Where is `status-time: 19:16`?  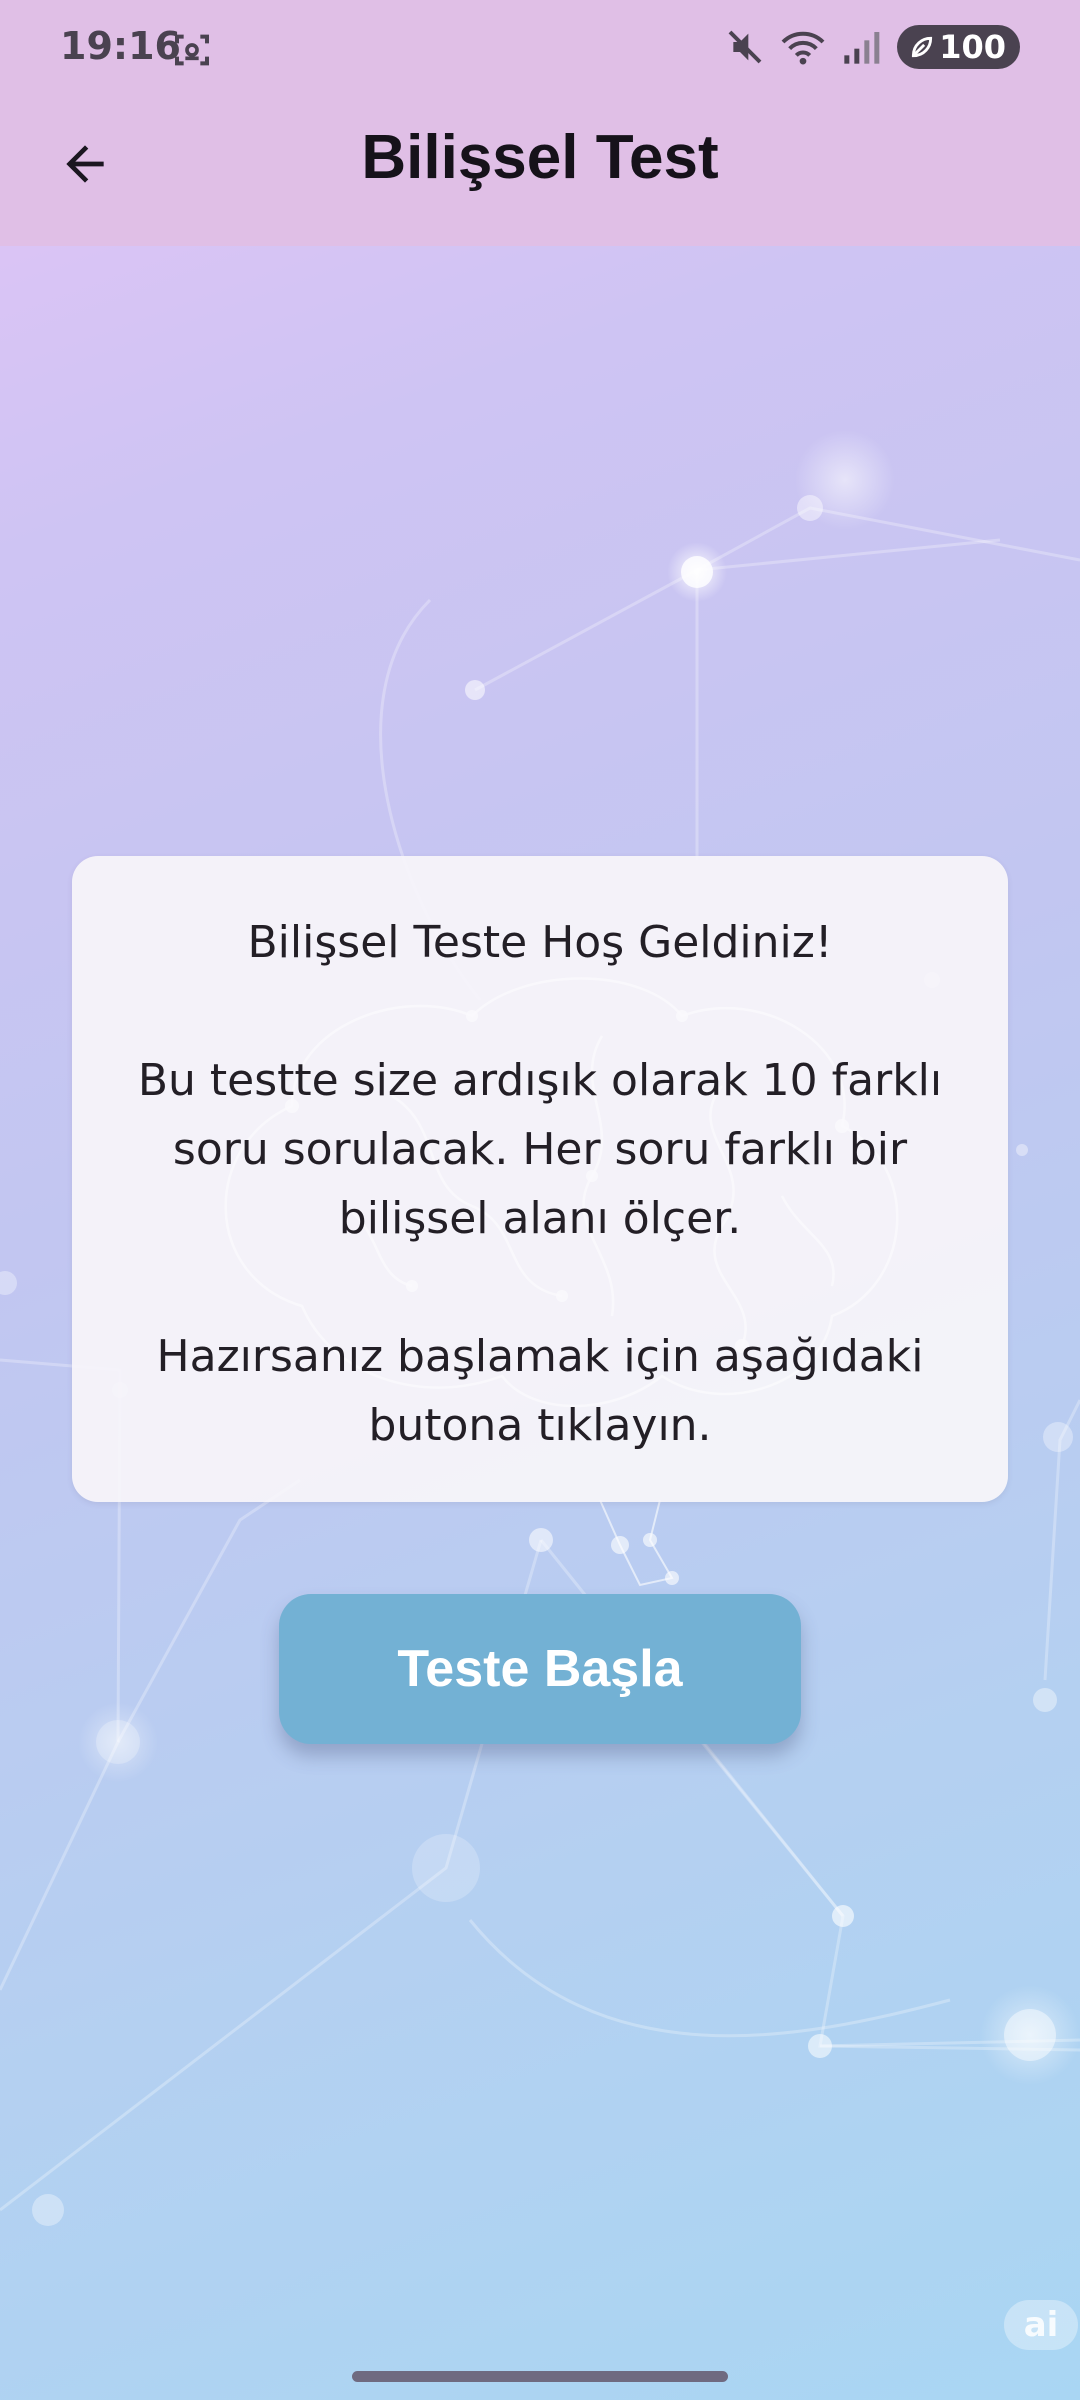 status-time: 19:16 is located at coordinates (120, 46).